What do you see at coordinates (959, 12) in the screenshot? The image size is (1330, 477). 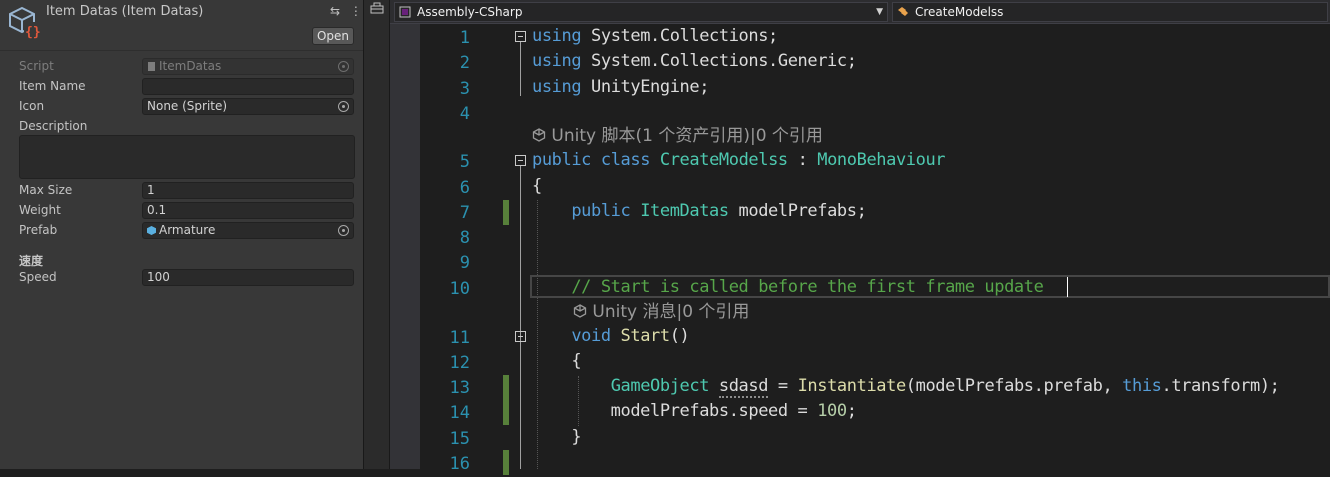 I see `class-combo-label: CreateModelss` at bounding box center [959, 12].